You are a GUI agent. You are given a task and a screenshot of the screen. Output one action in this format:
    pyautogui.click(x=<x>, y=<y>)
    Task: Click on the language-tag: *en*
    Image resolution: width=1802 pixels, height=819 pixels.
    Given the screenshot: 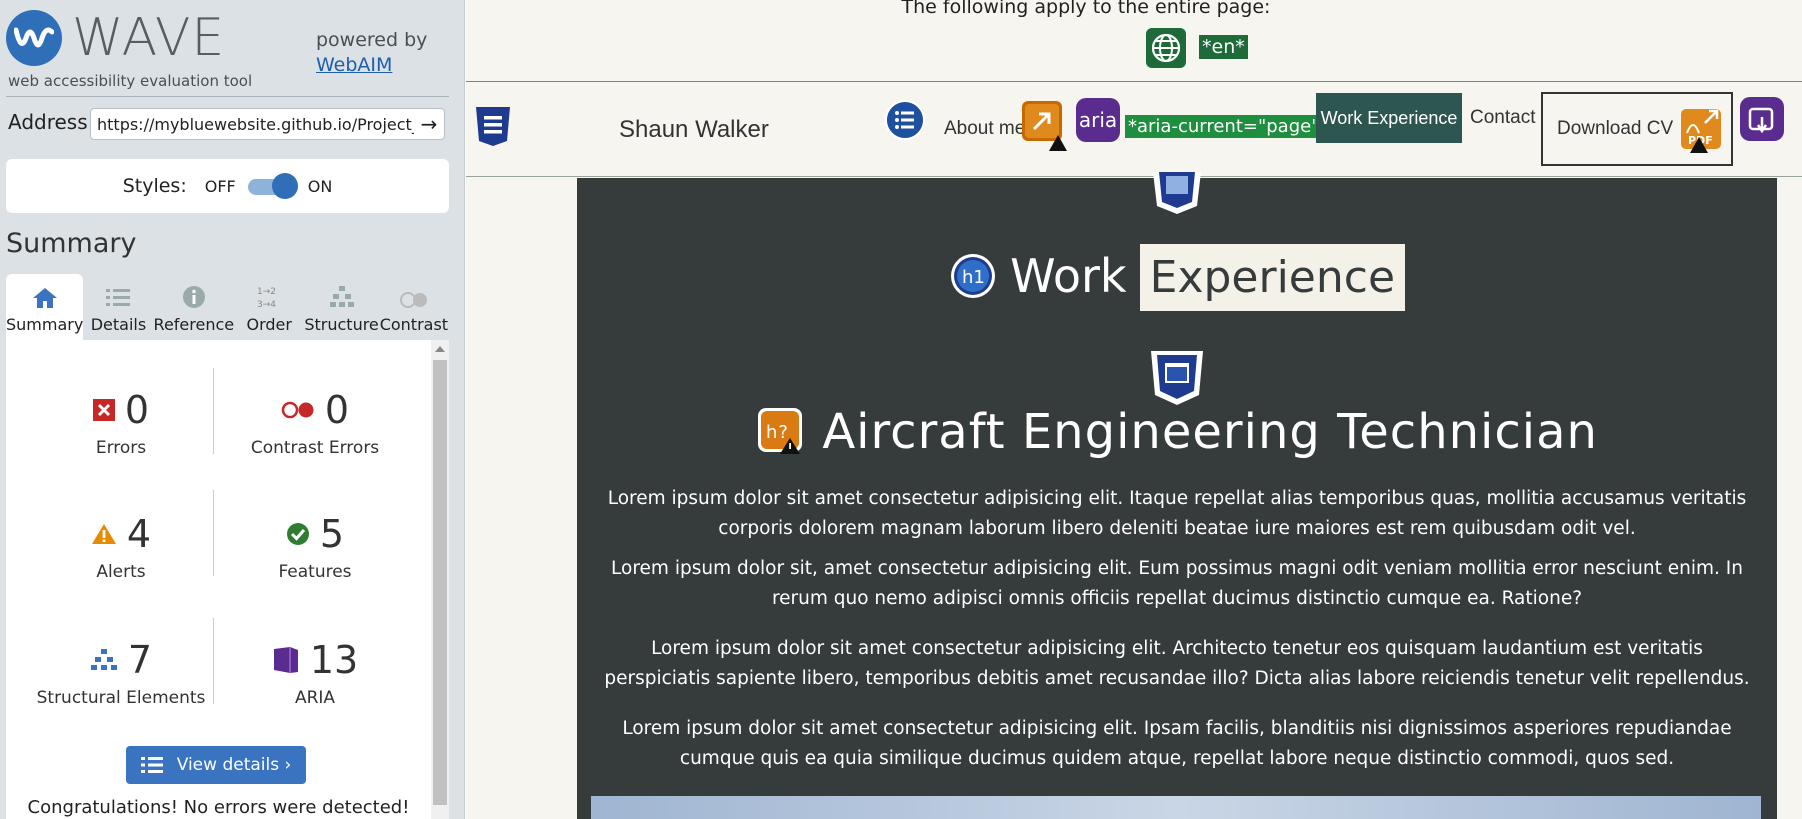 What is the action you would take?
    pyautogui.click(x=1223, y=47)
    